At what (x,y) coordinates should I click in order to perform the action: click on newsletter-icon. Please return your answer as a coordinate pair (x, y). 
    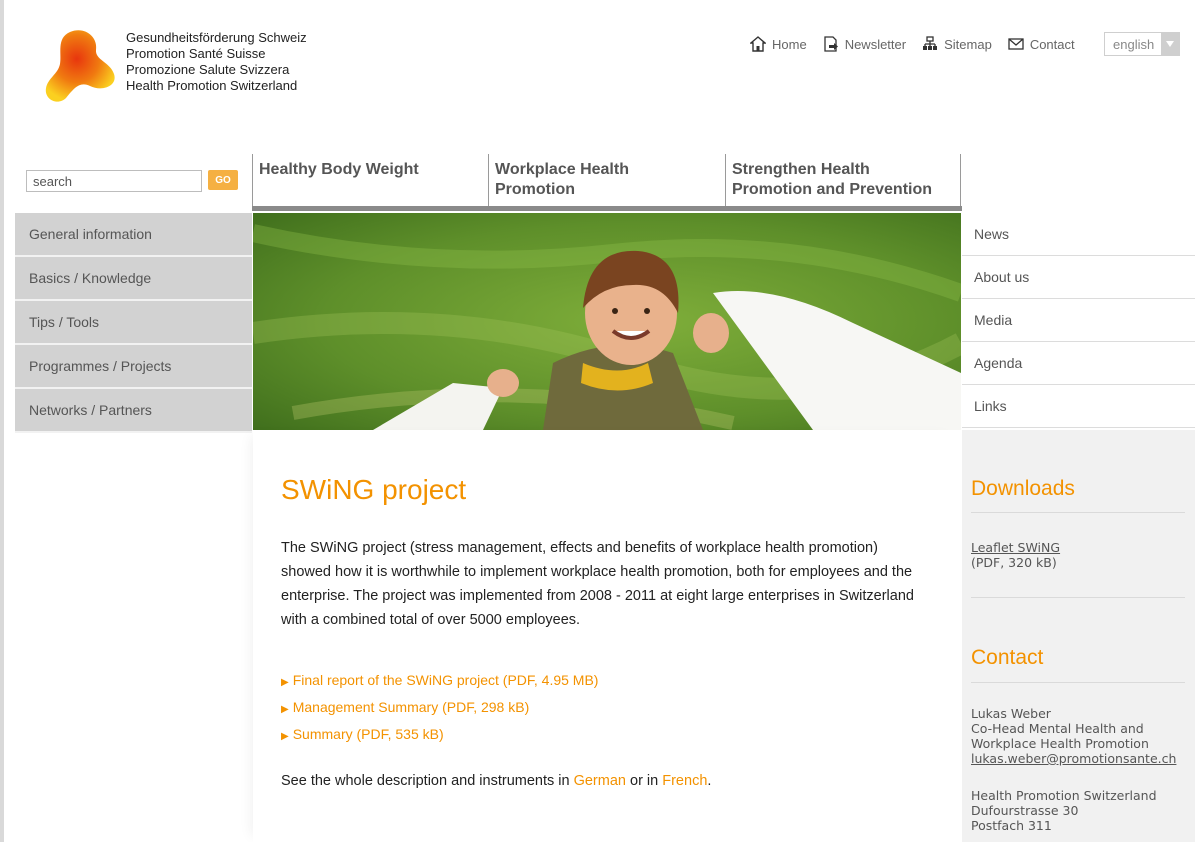
    Looking at the image, I should click on (831, 44).